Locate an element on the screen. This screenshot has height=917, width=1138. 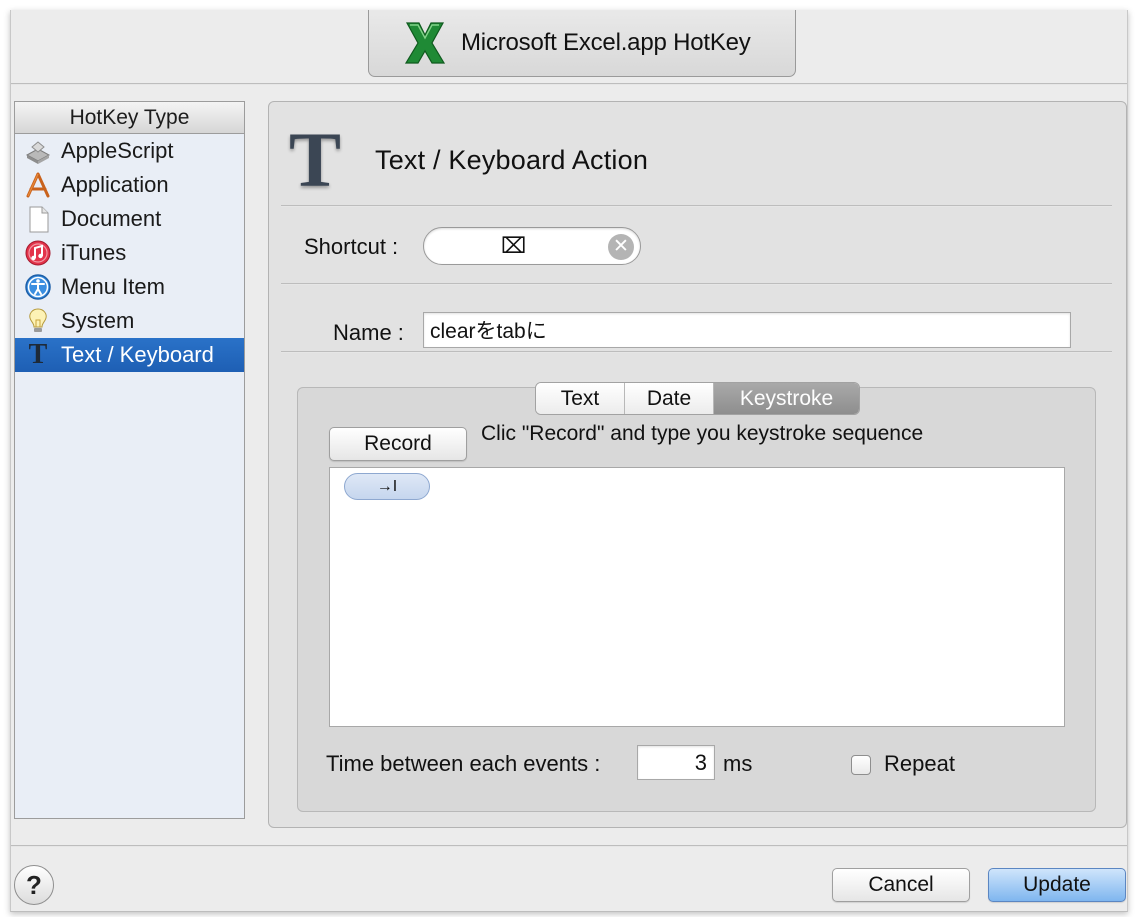
sidebar-item-label: AppleScript is located at coordinates (117, 150).